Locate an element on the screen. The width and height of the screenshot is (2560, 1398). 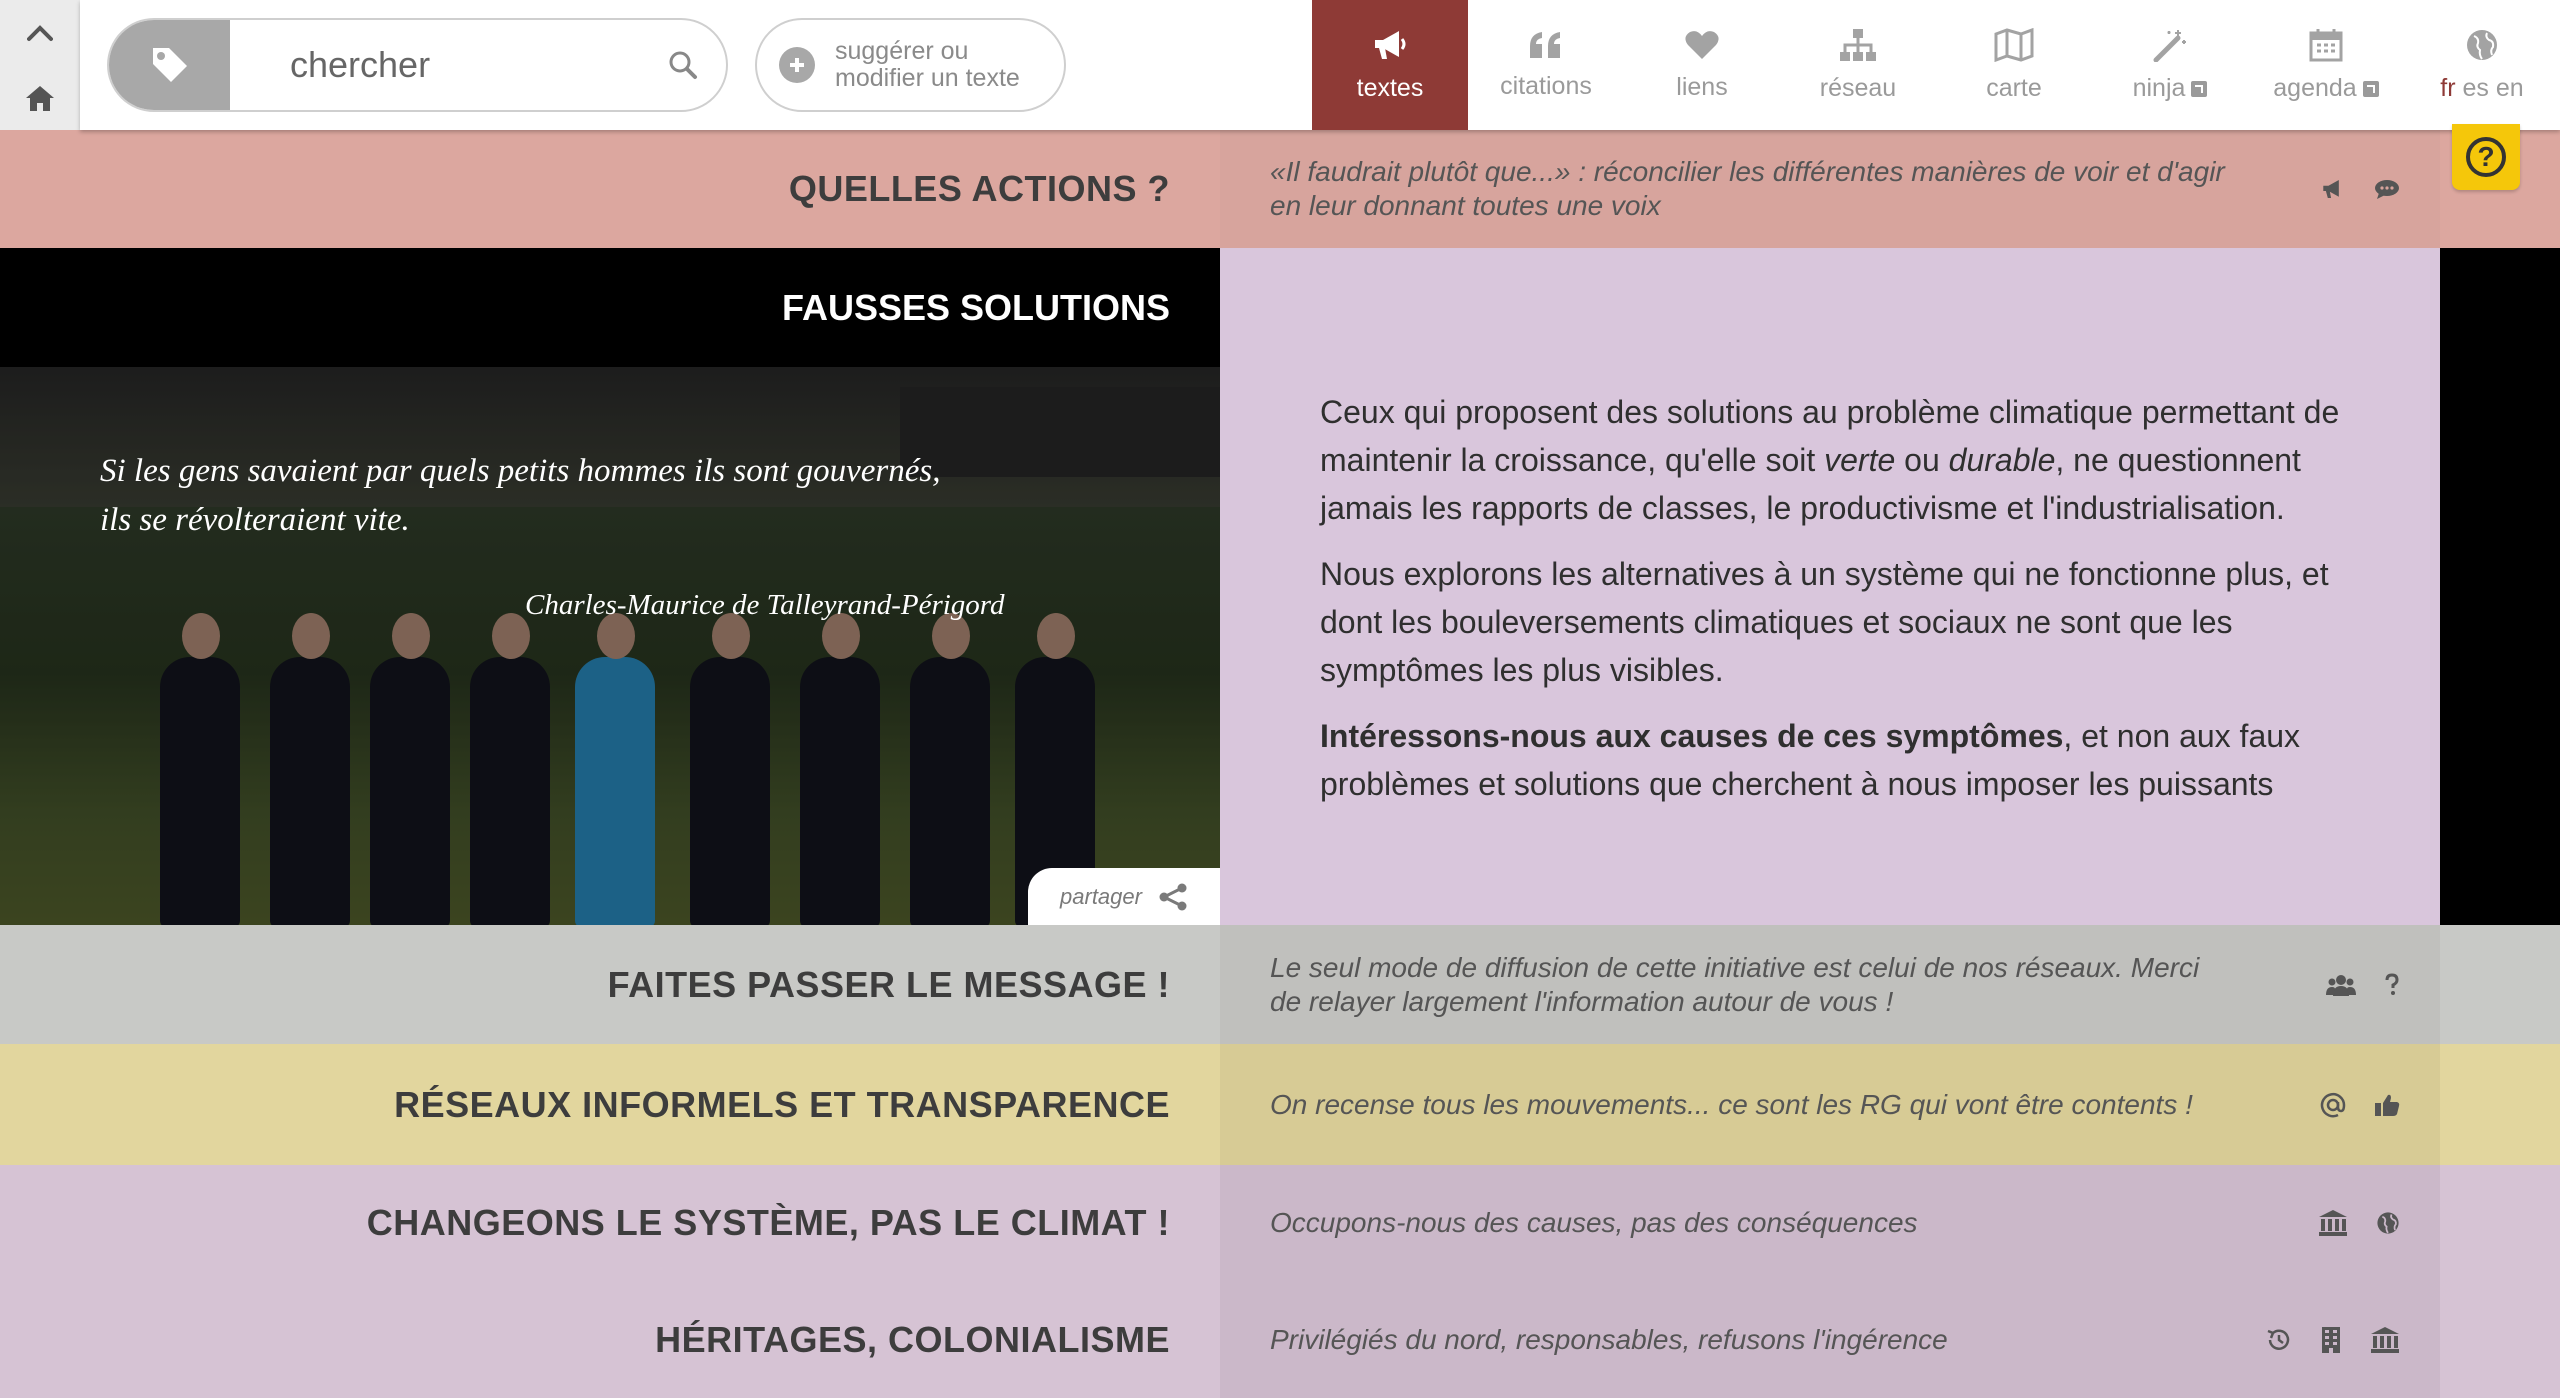
search-icon is located at coordinates (683, 67).